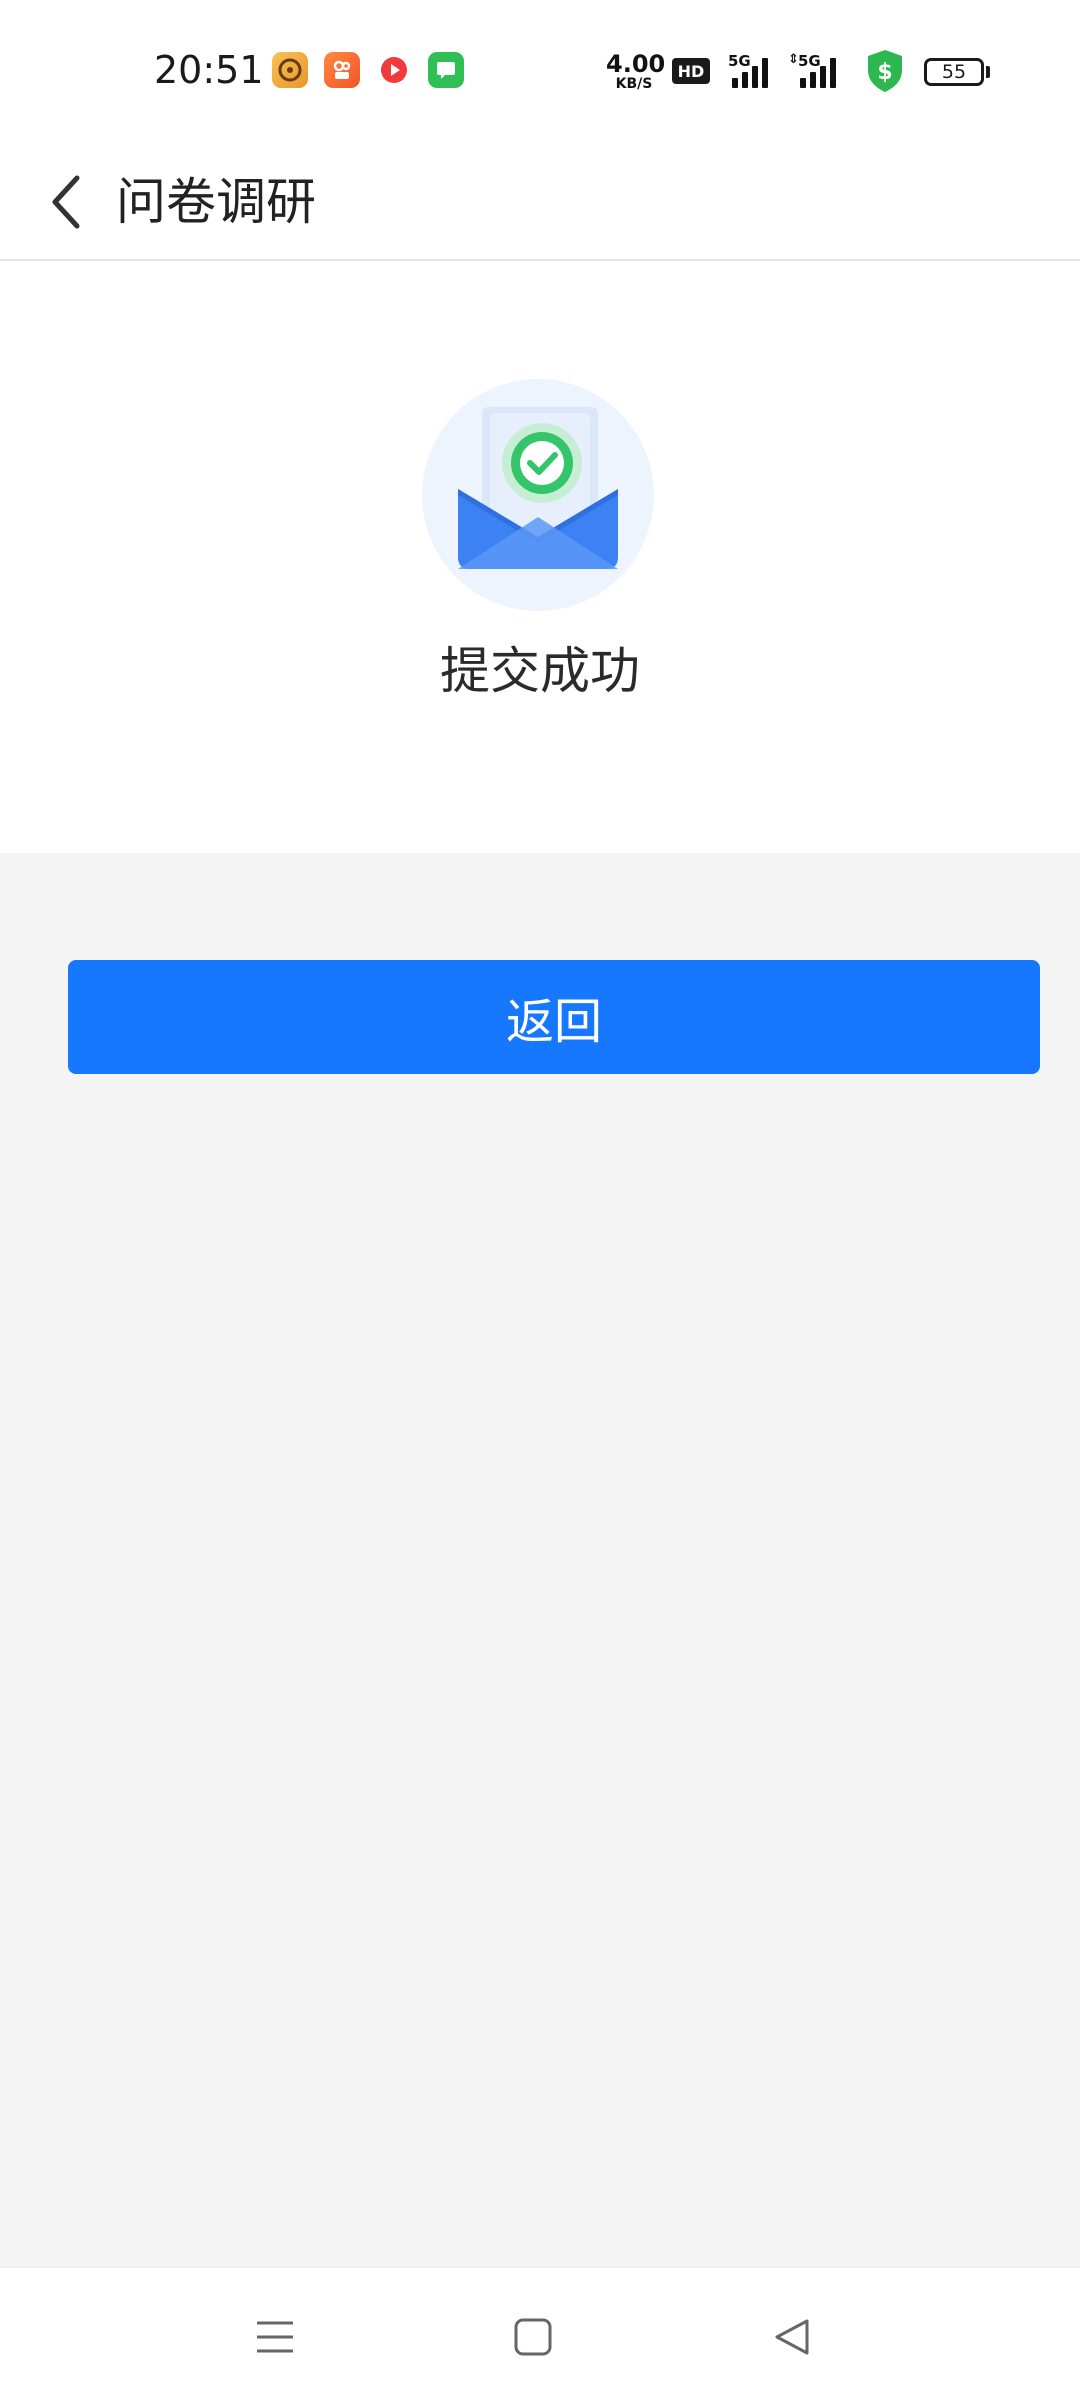  Describe the element at coordinates (540, 671) in the screenshot. I see `result-message: 提交成功` at that location.